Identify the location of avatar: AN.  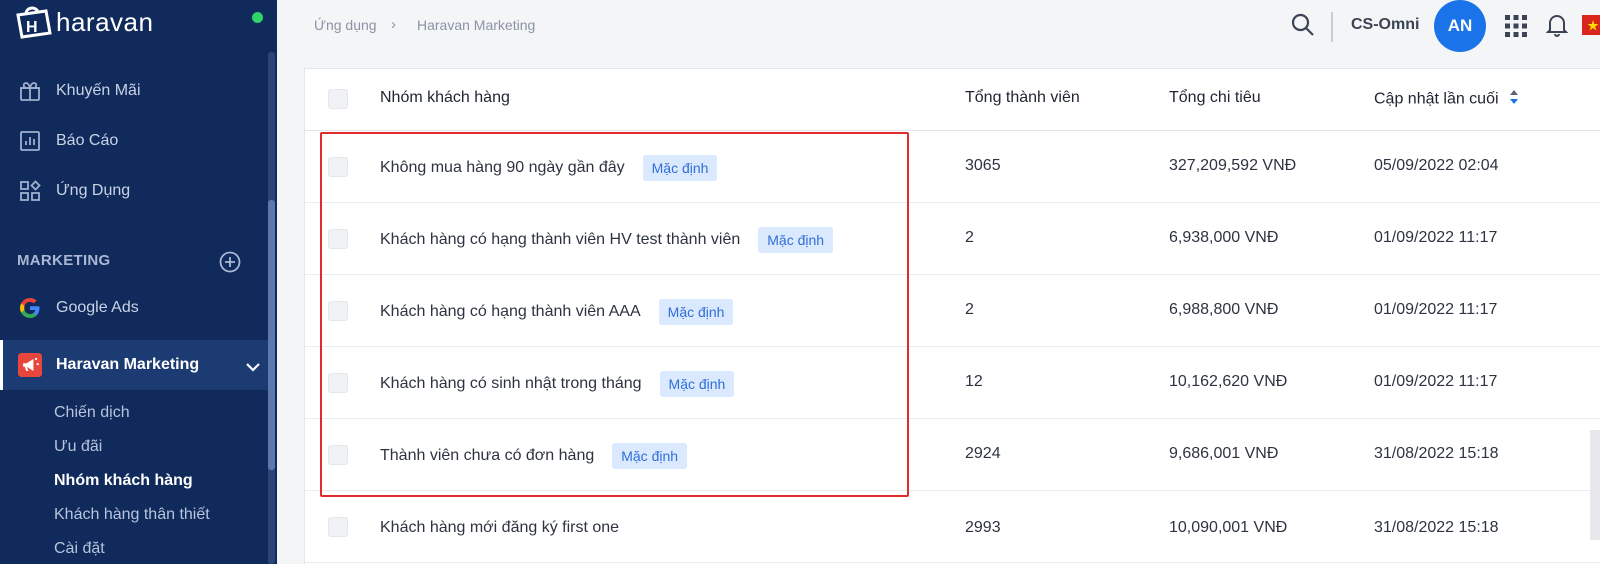
(1460, 26).